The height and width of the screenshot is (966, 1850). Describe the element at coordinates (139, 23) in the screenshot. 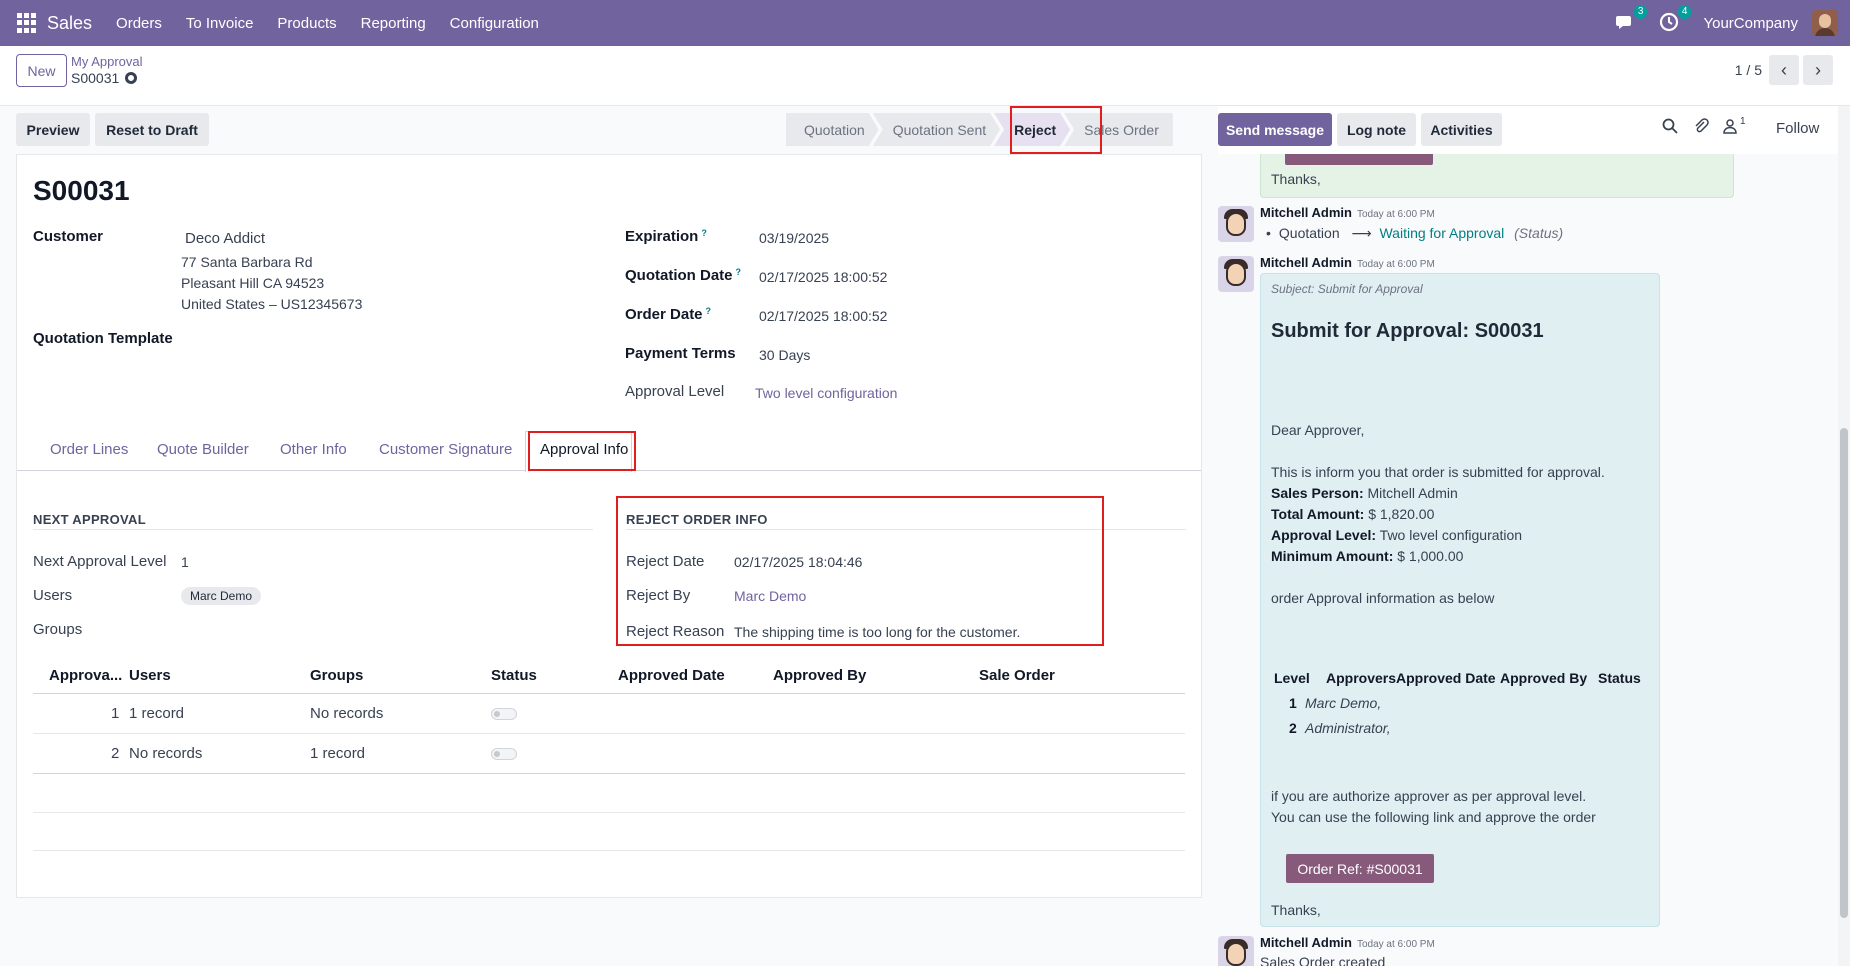

I see `menu-orders: Orders` at that location.